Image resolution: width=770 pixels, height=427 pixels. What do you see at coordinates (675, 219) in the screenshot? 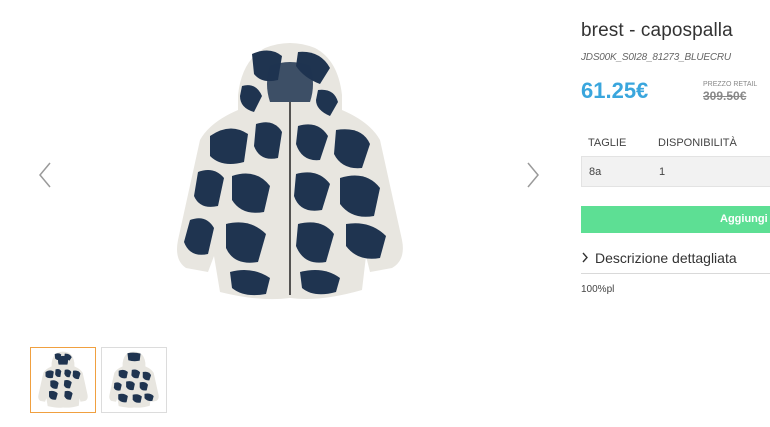
I see `add-to-cart-button: Aggiungi a` at bounding box center [675, 219].